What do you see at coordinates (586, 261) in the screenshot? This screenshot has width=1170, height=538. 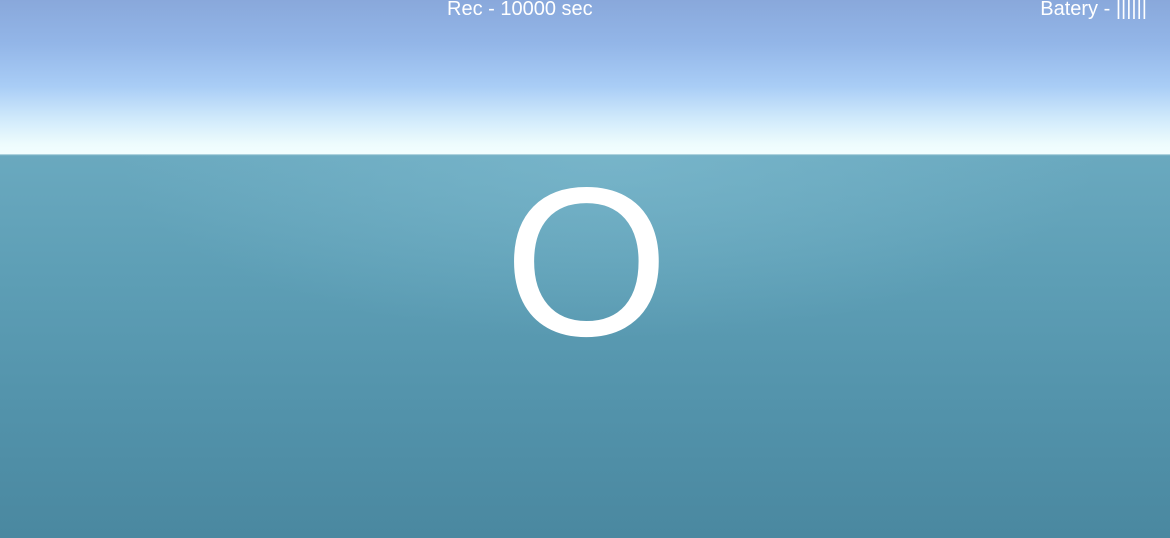 I see `center-ring-symbol: O` at bounding box center [586, 261].